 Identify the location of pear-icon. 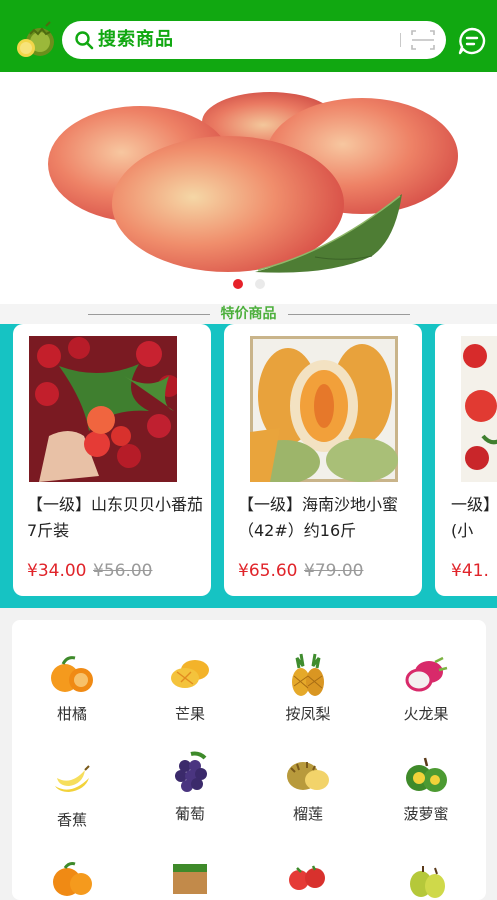
(427, 882).